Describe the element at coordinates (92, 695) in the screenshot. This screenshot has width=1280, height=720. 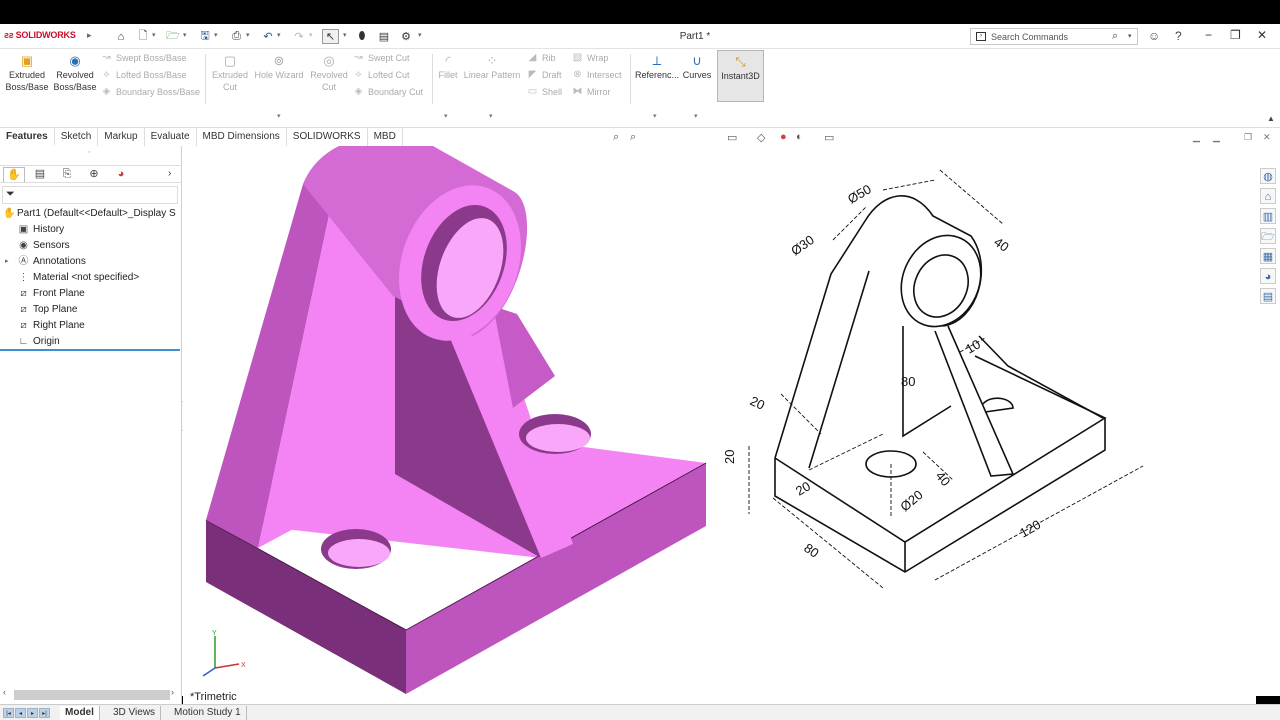
I see `horizontal-scrollbar` at that location.